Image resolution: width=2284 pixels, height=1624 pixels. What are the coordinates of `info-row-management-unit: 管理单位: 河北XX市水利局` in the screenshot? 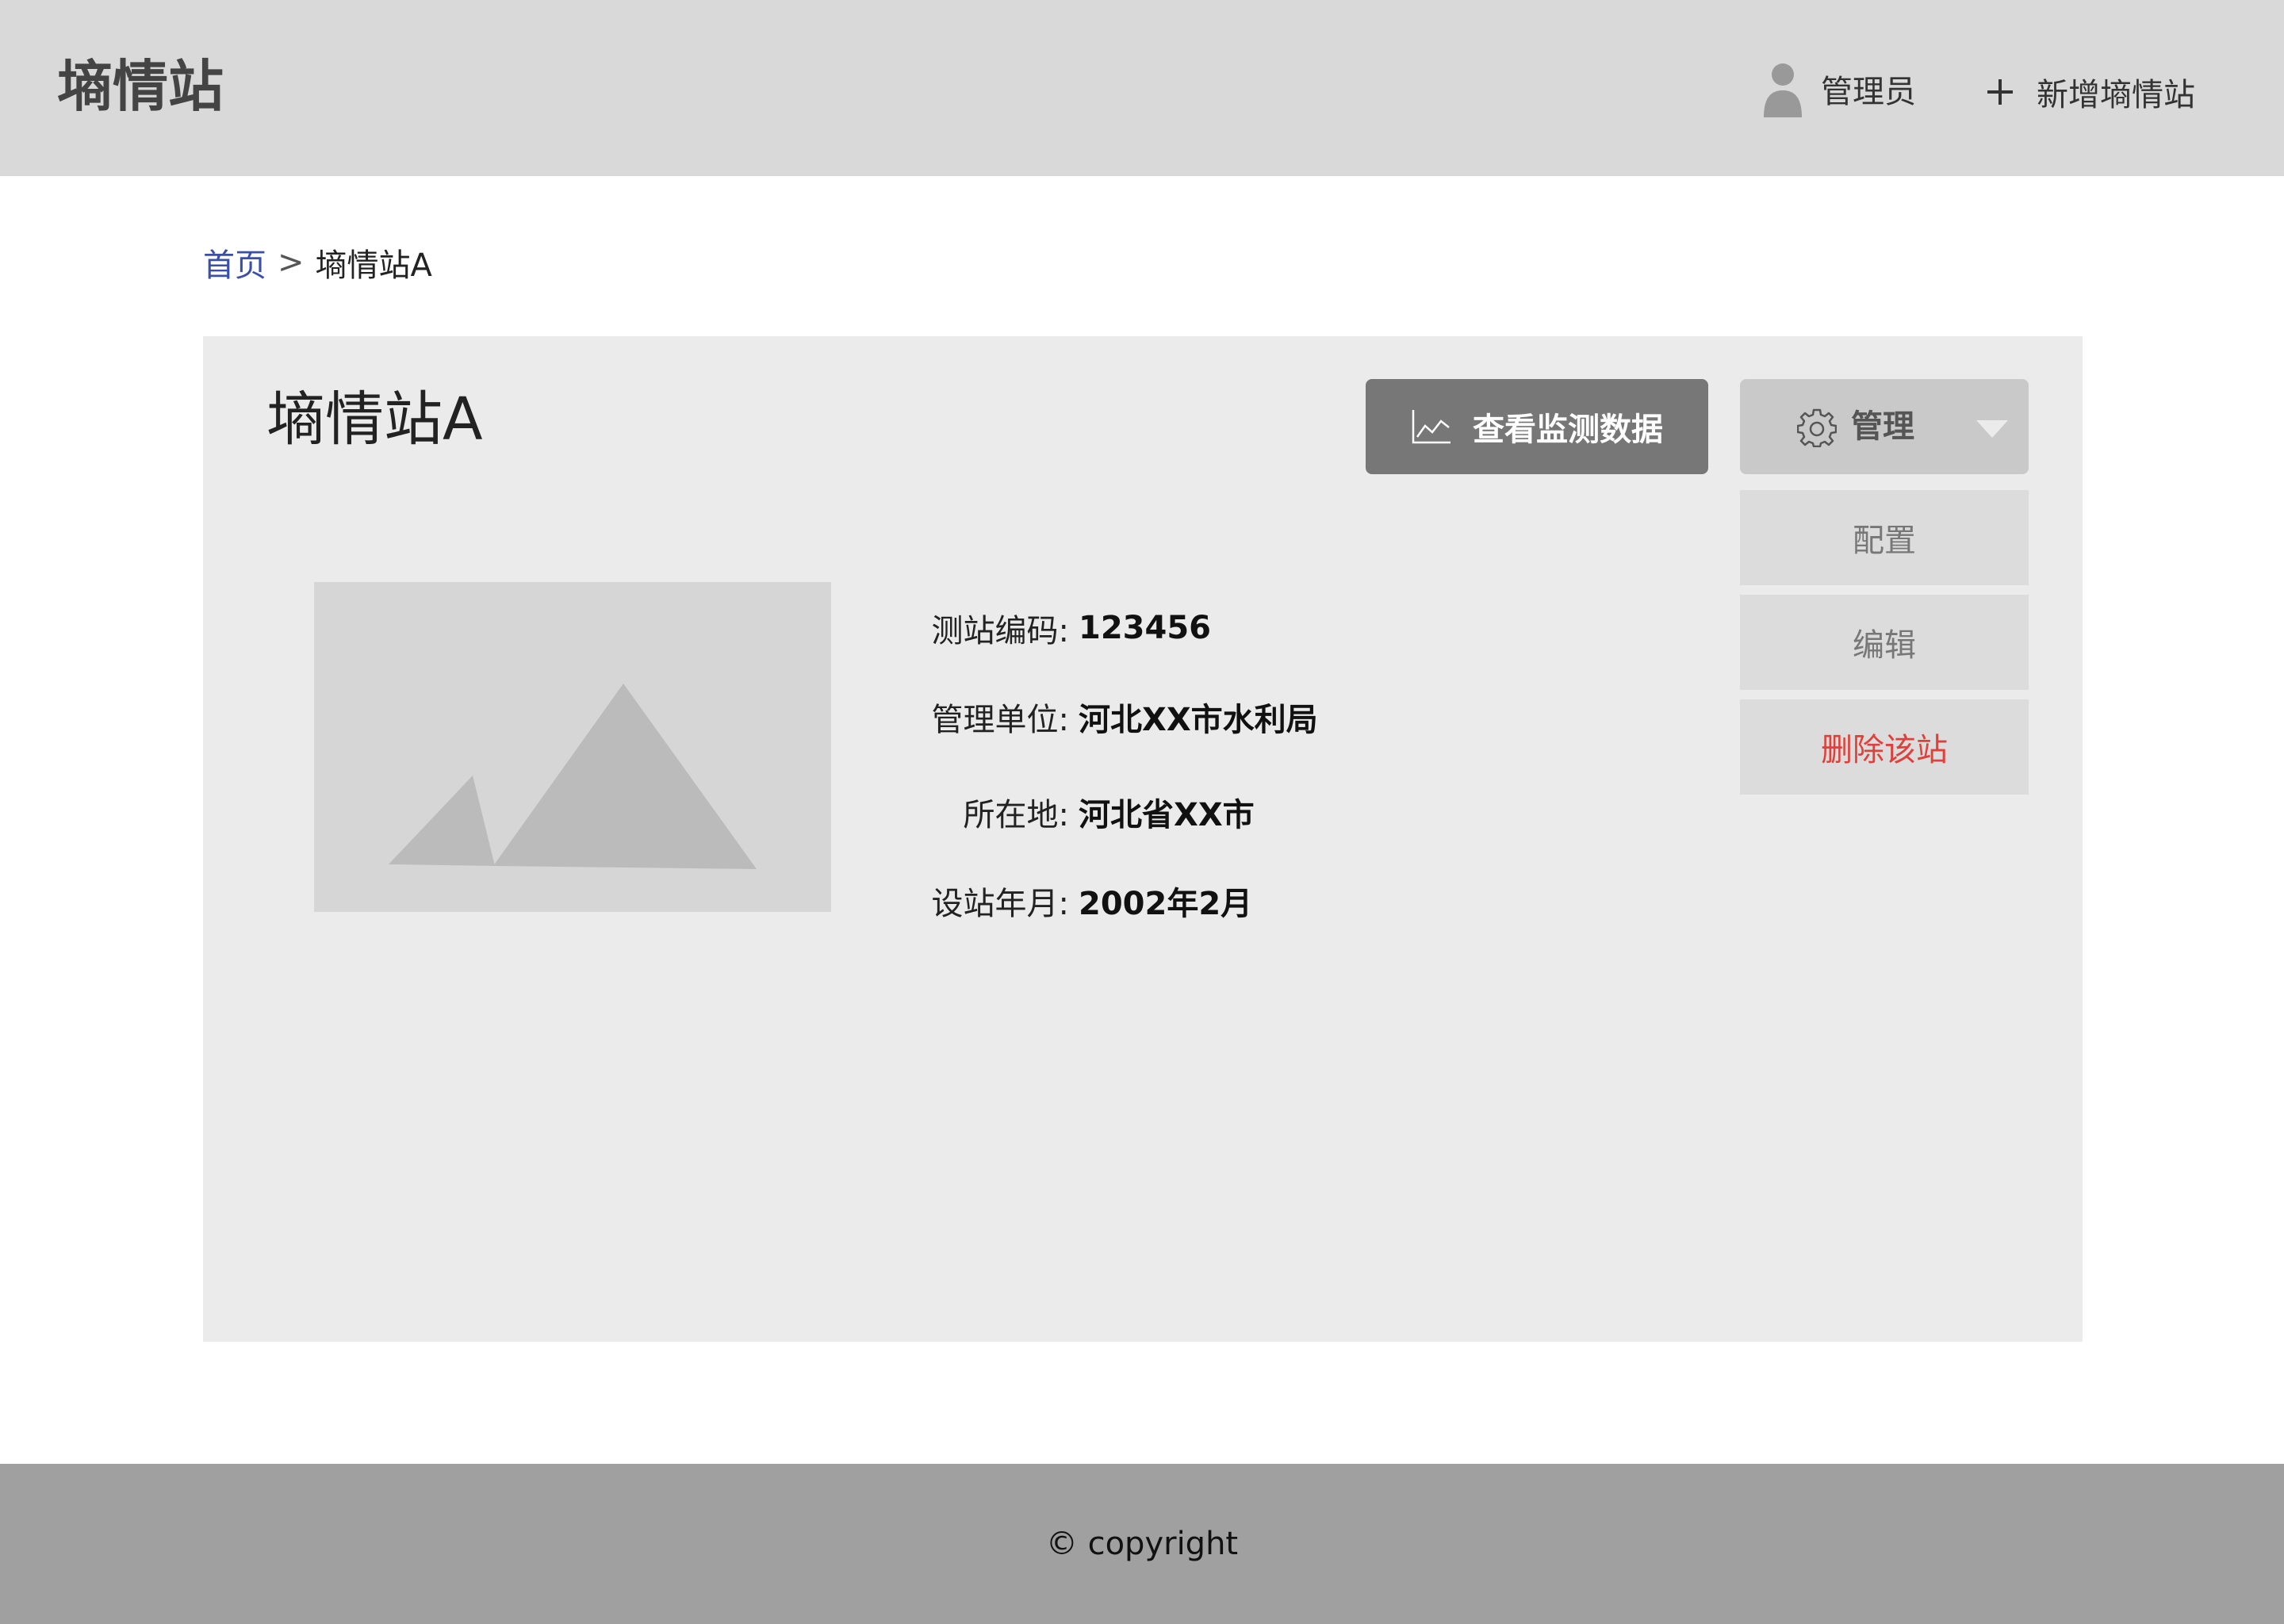 It's located at (1109, 717).